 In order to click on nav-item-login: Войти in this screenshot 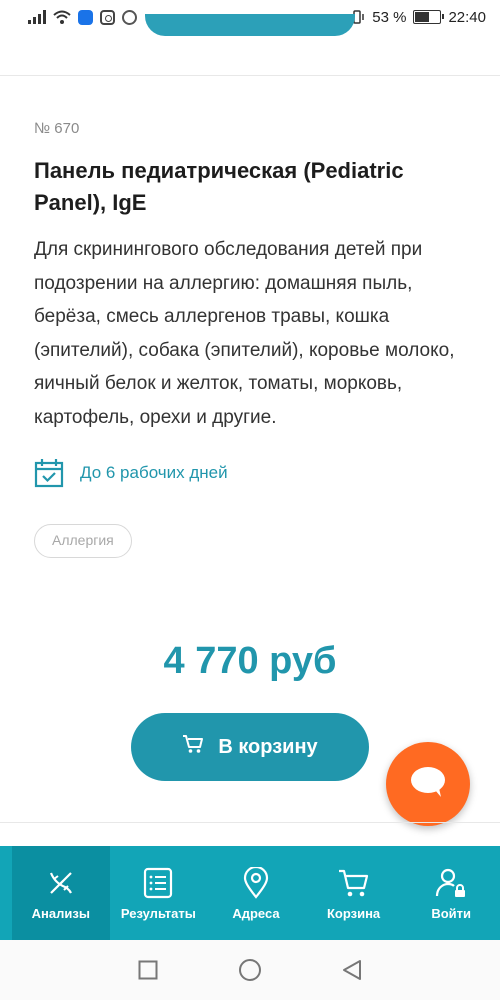, I will do `click(451, 893)`.